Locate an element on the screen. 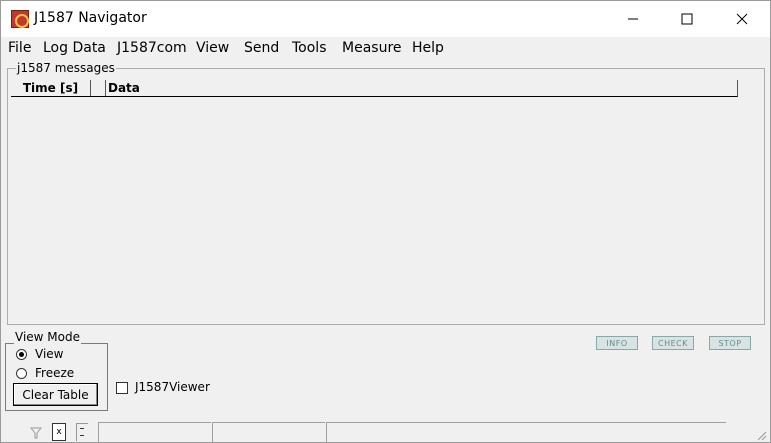  check-button: CHECK is located at coordinates (673, 343).